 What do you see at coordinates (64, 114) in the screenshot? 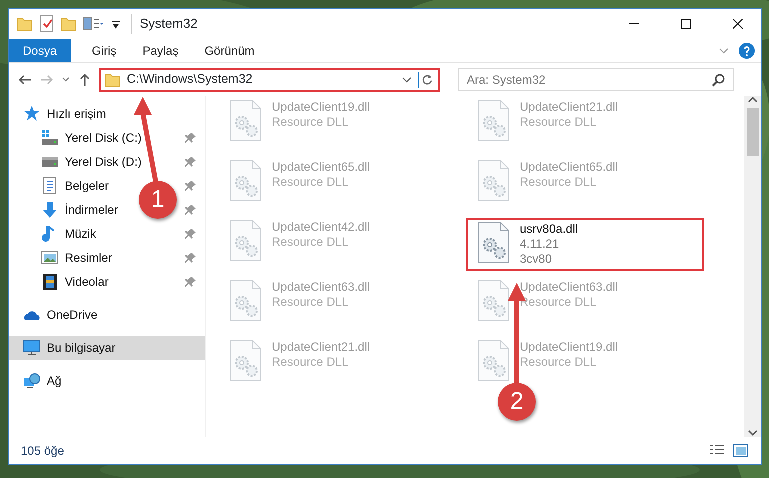
I see `sidebar-item: Hızlı erişim` at bounding box center [64, 114].